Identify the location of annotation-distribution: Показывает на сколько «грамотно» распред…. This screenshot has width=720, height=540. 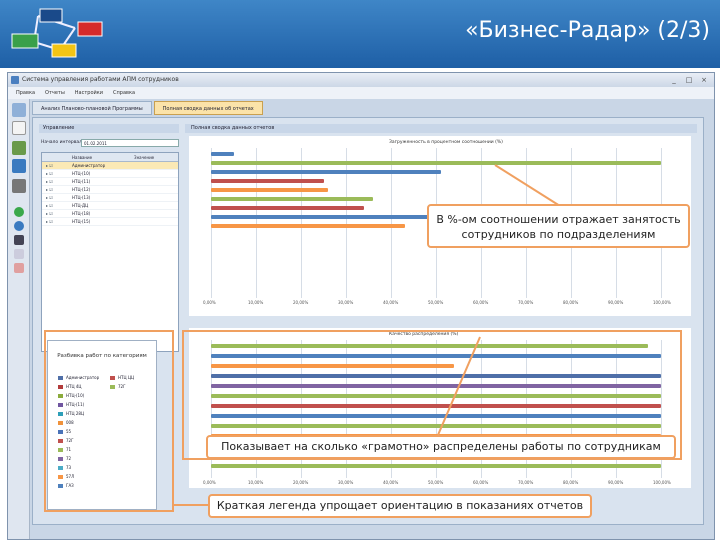
(441, 447).